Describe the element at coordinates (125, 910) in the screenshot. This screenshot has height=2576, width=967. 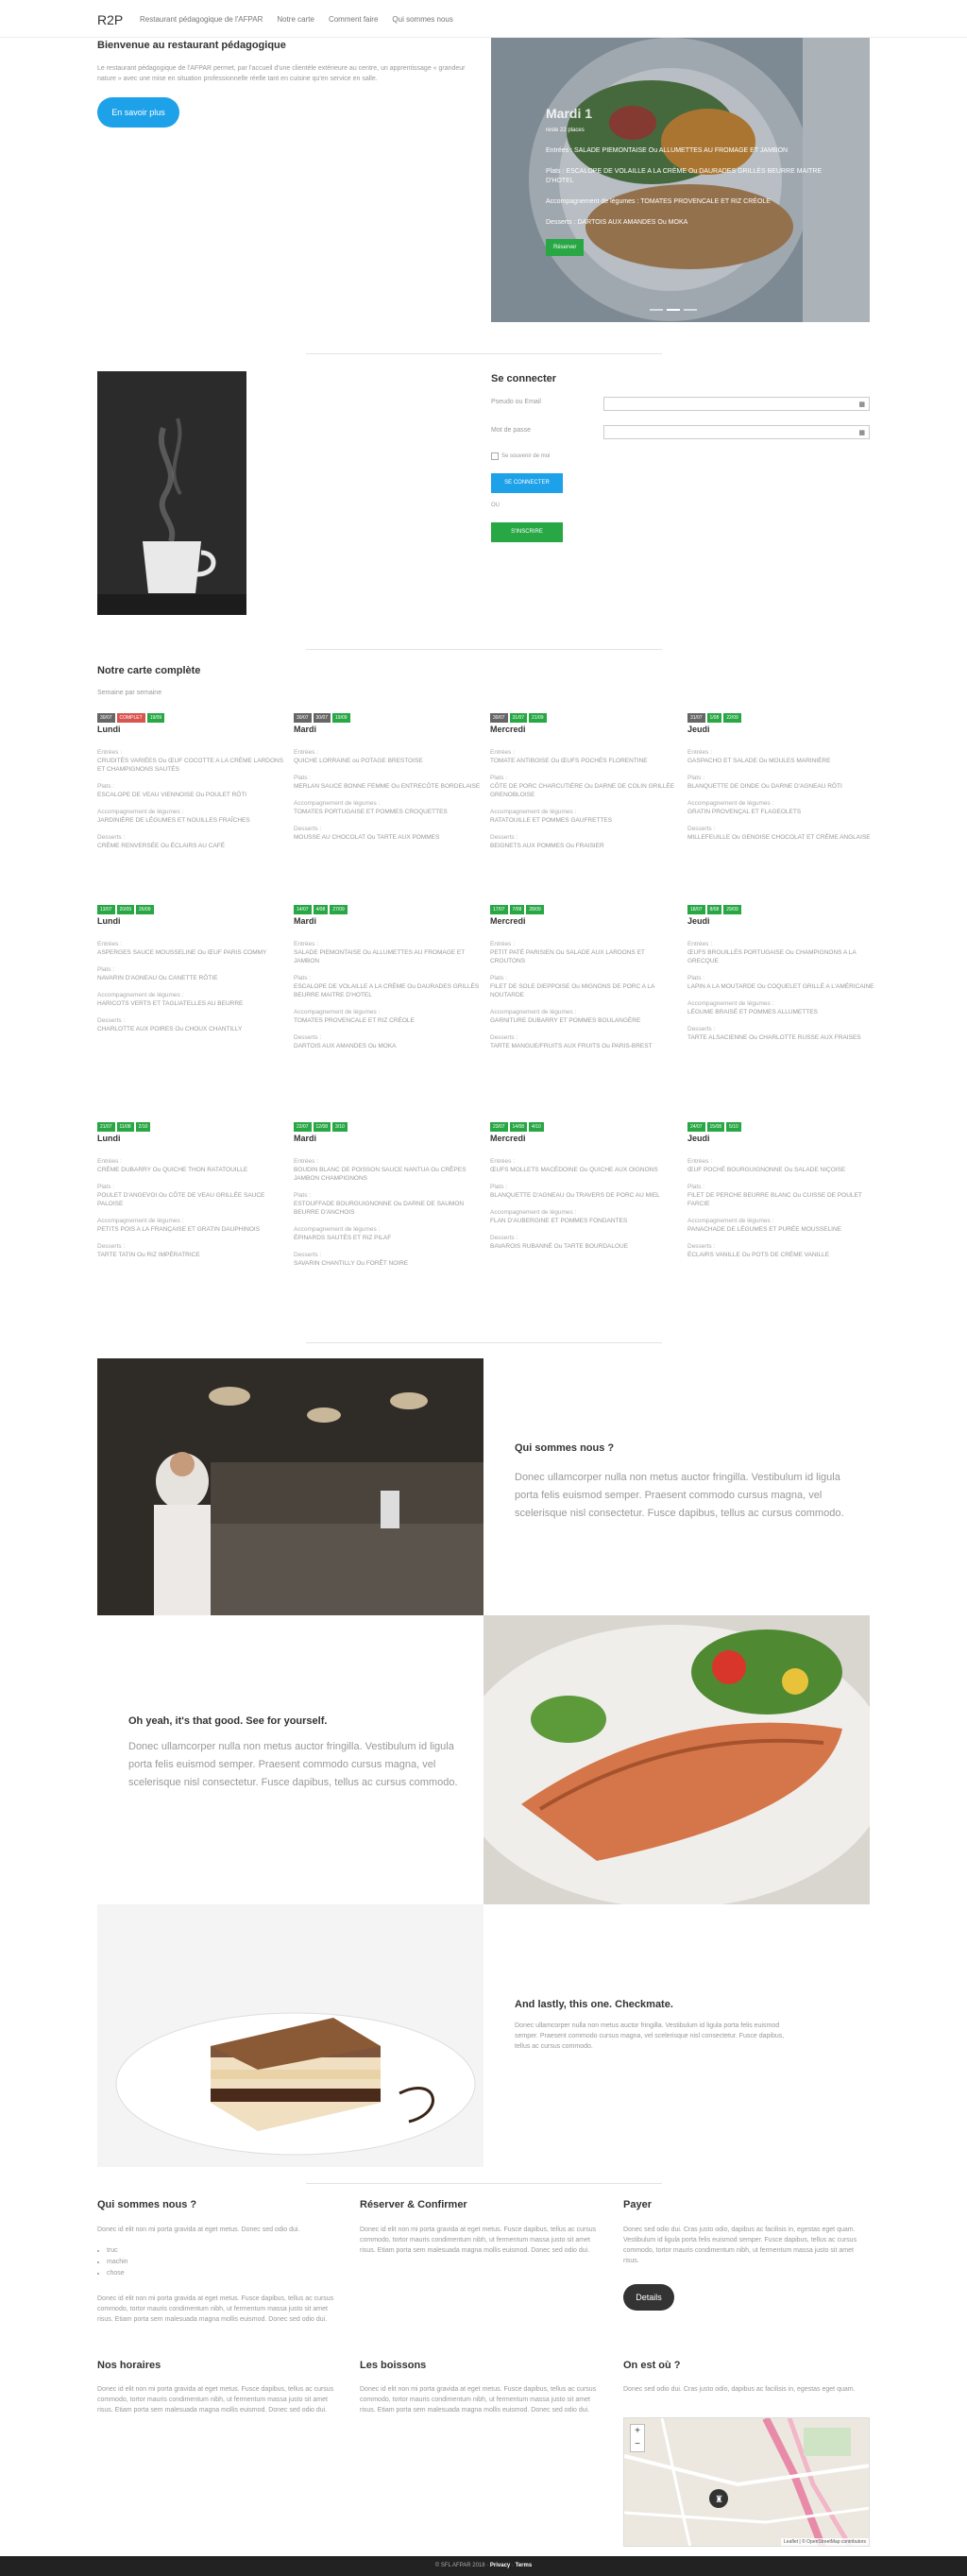
I see `date-badge: 20/09` at that location.